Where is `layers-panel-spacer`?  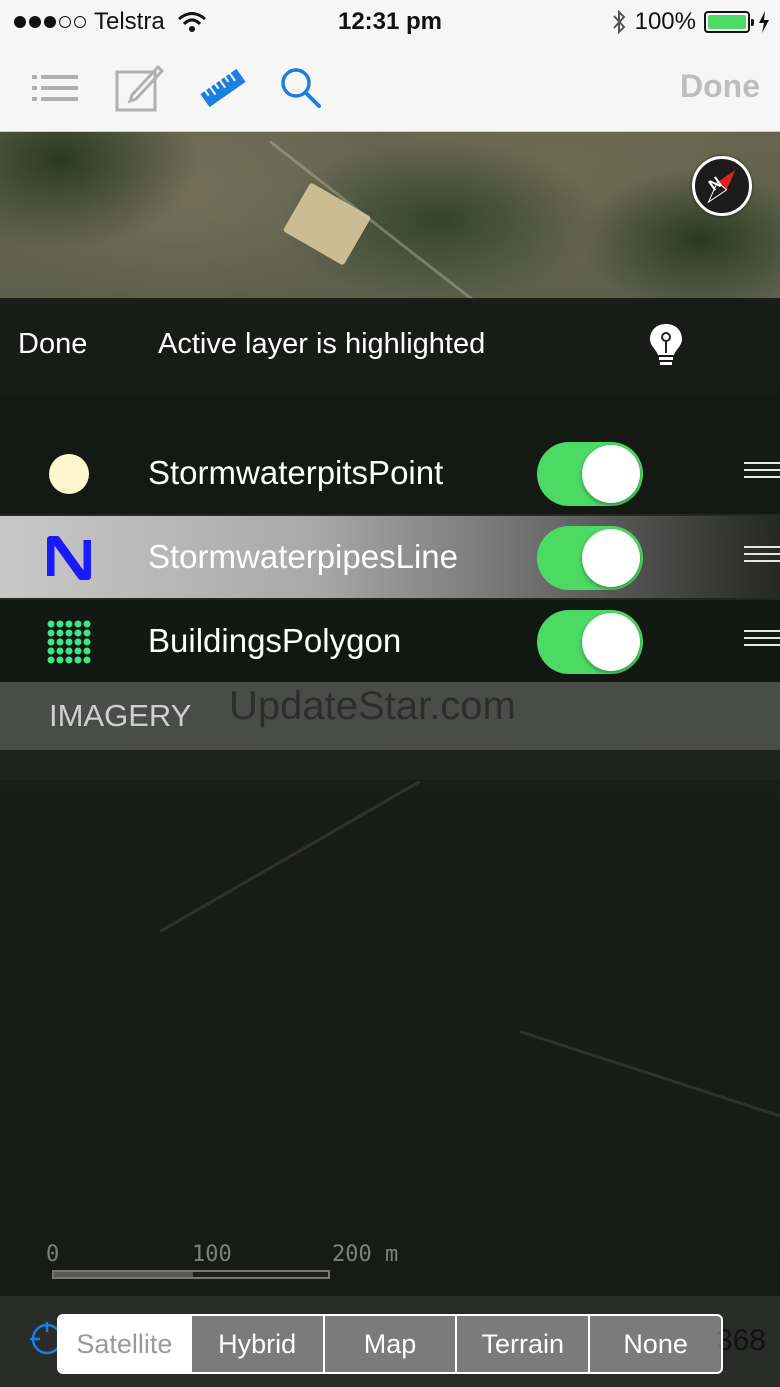 layers-panel-spacer is located at coordinates (390, 413).